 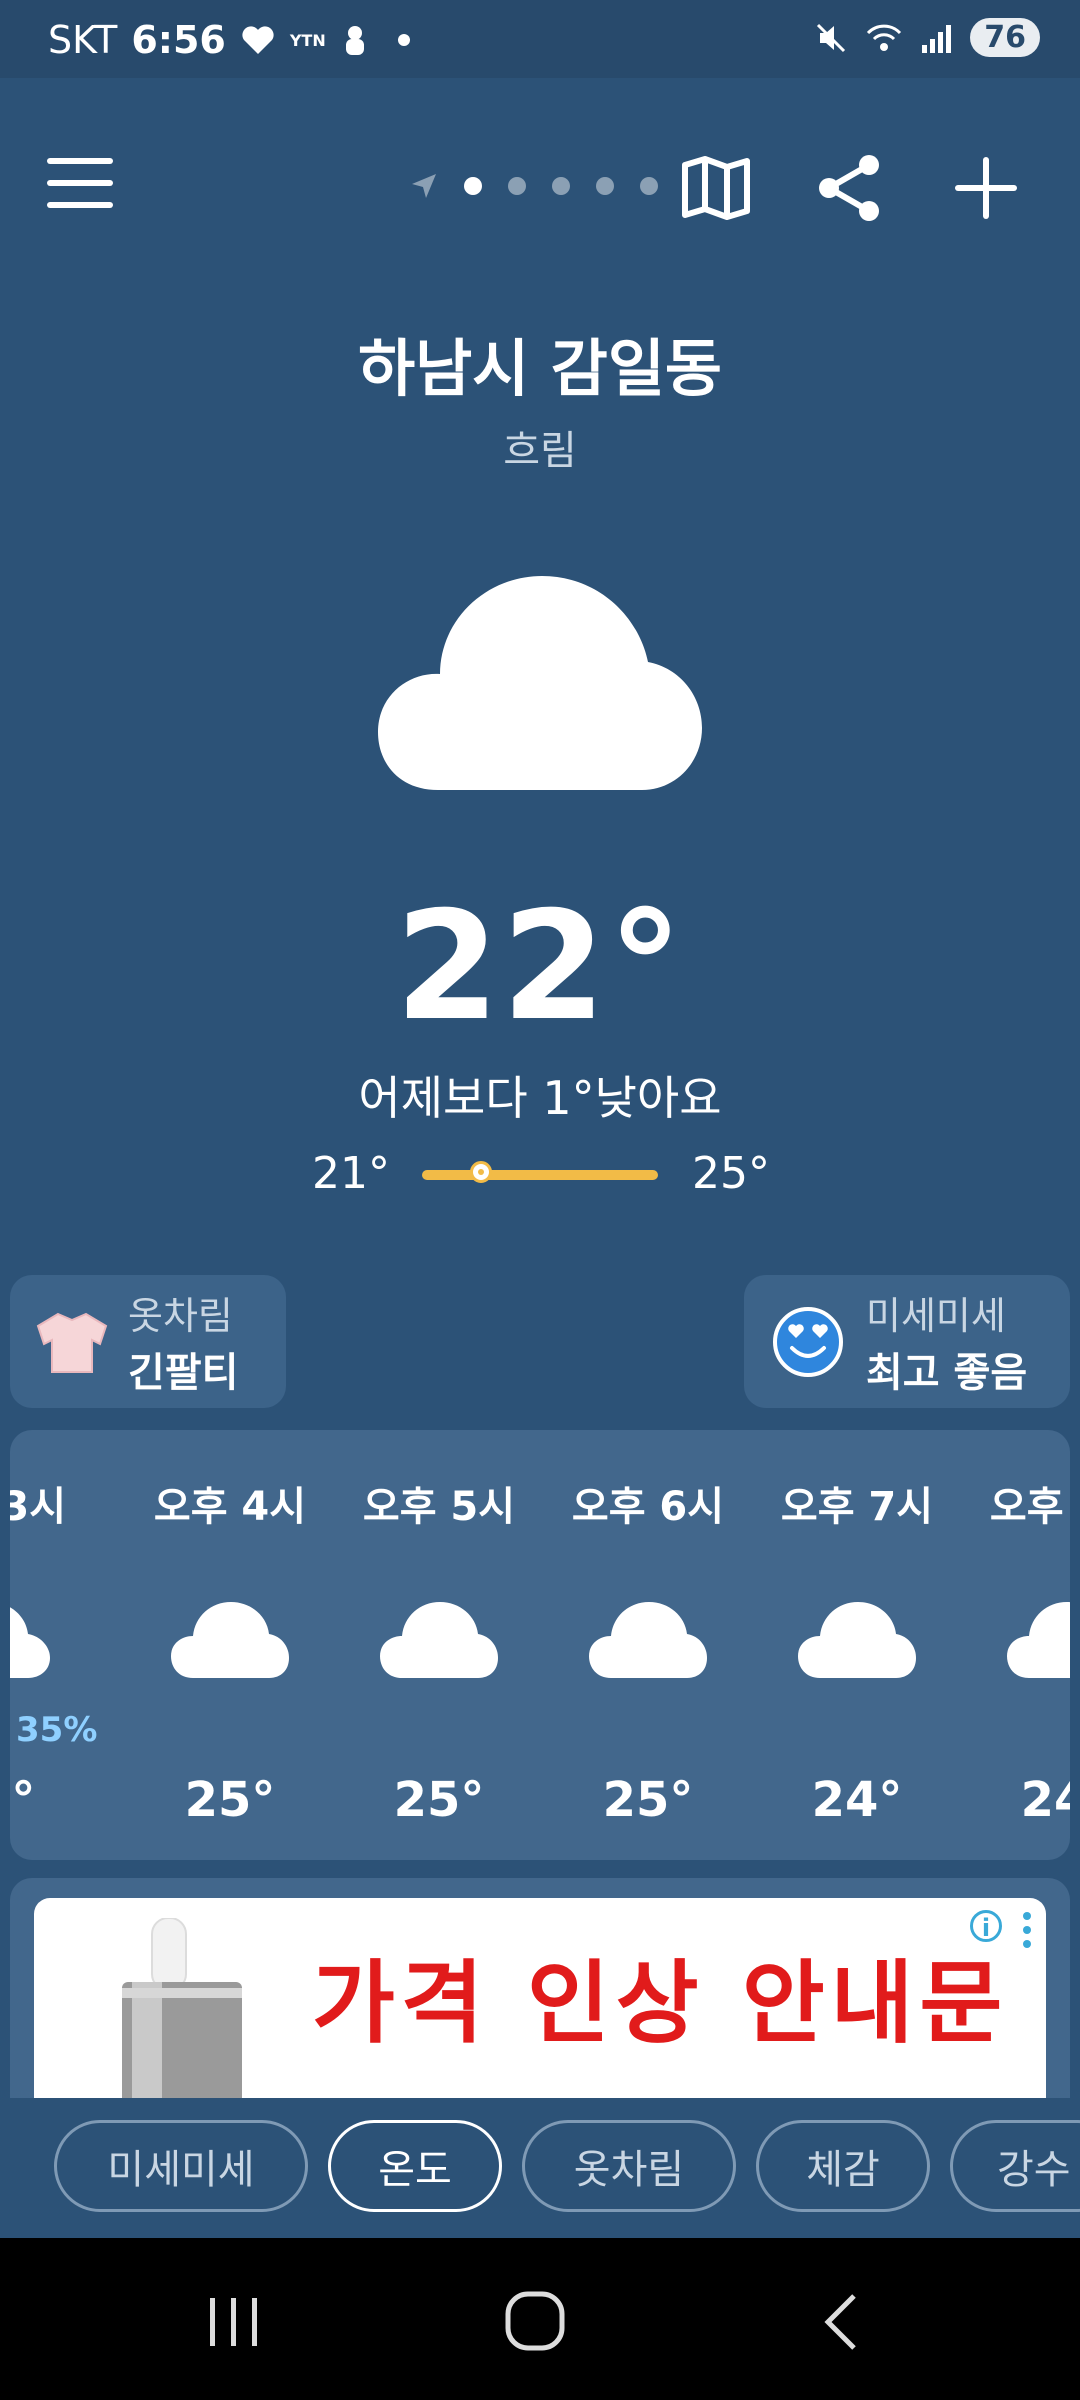 I want to click on carrier-label: SKT, so click(x=83, y=40).